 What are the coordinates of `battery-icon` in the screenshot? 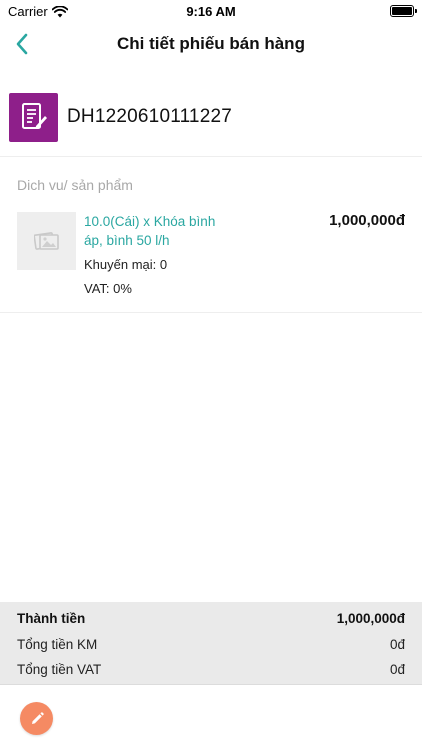 It's located at (403, 11).